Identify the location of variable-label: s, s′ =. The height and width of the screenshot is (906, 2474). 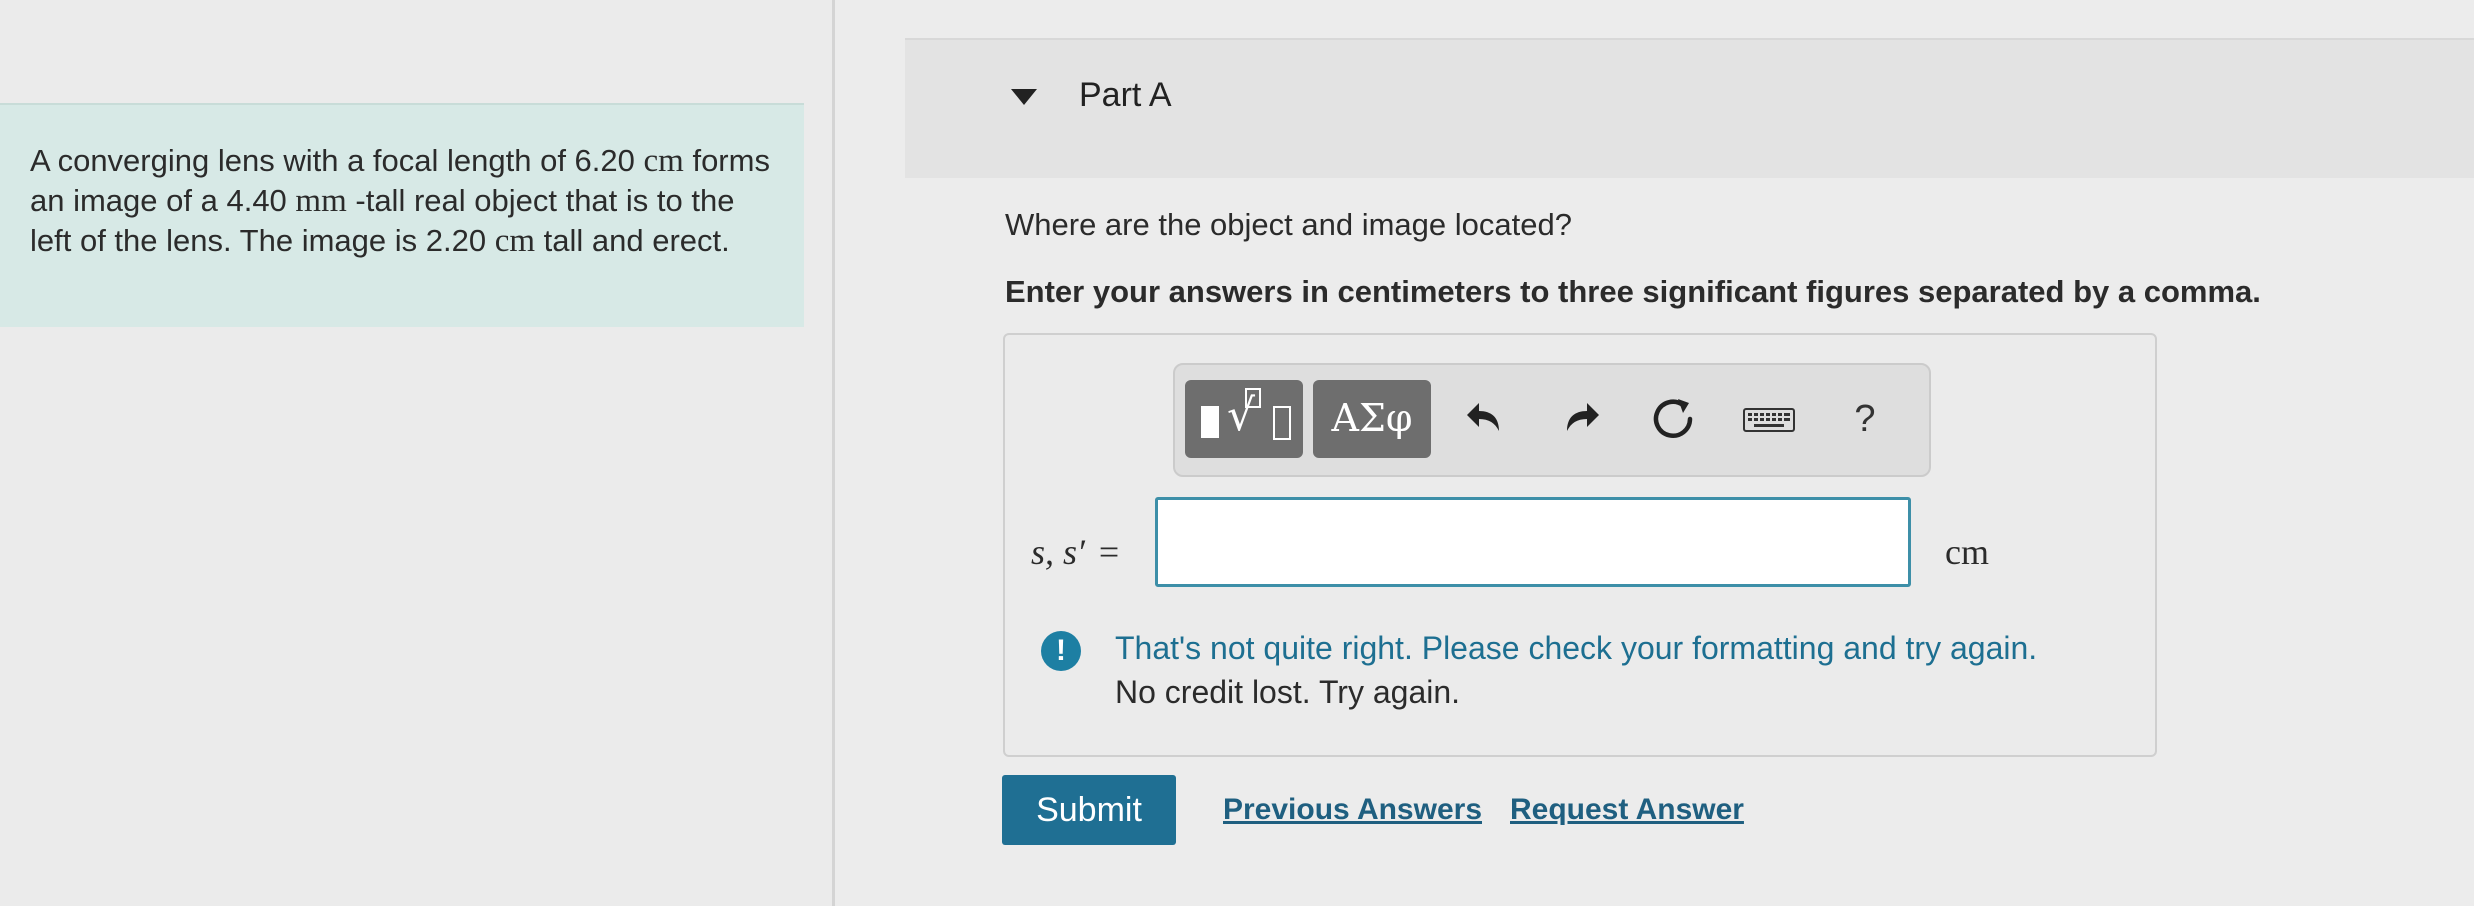
(1075, 552).